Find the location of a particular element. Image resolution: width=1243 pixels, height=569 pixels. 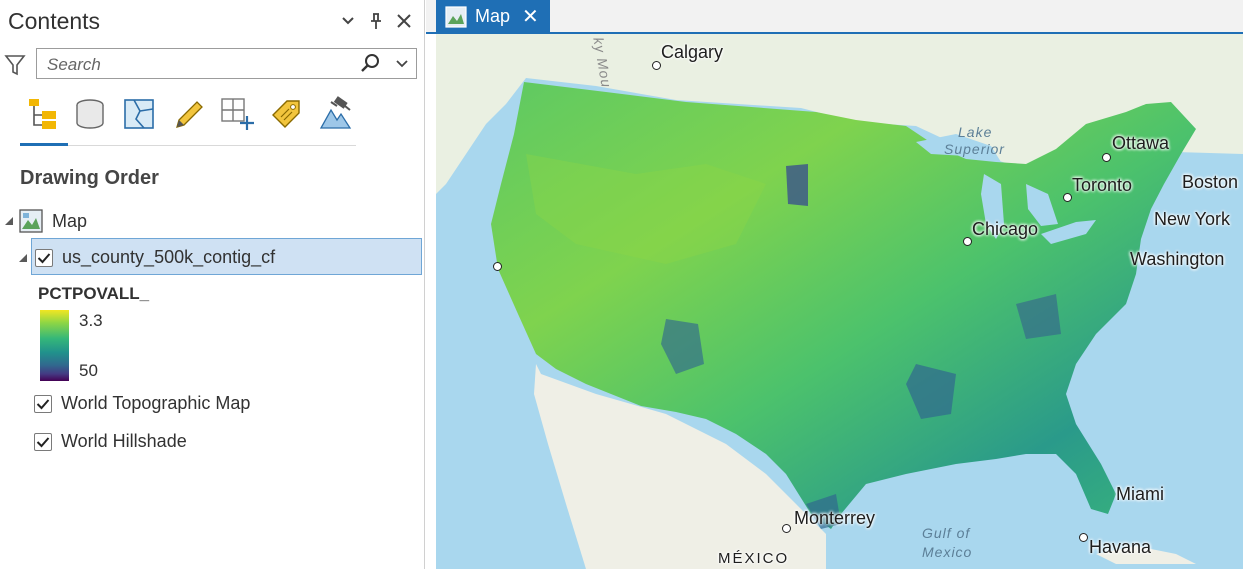

map-node-label: Map is located at coordinates (70, 220).